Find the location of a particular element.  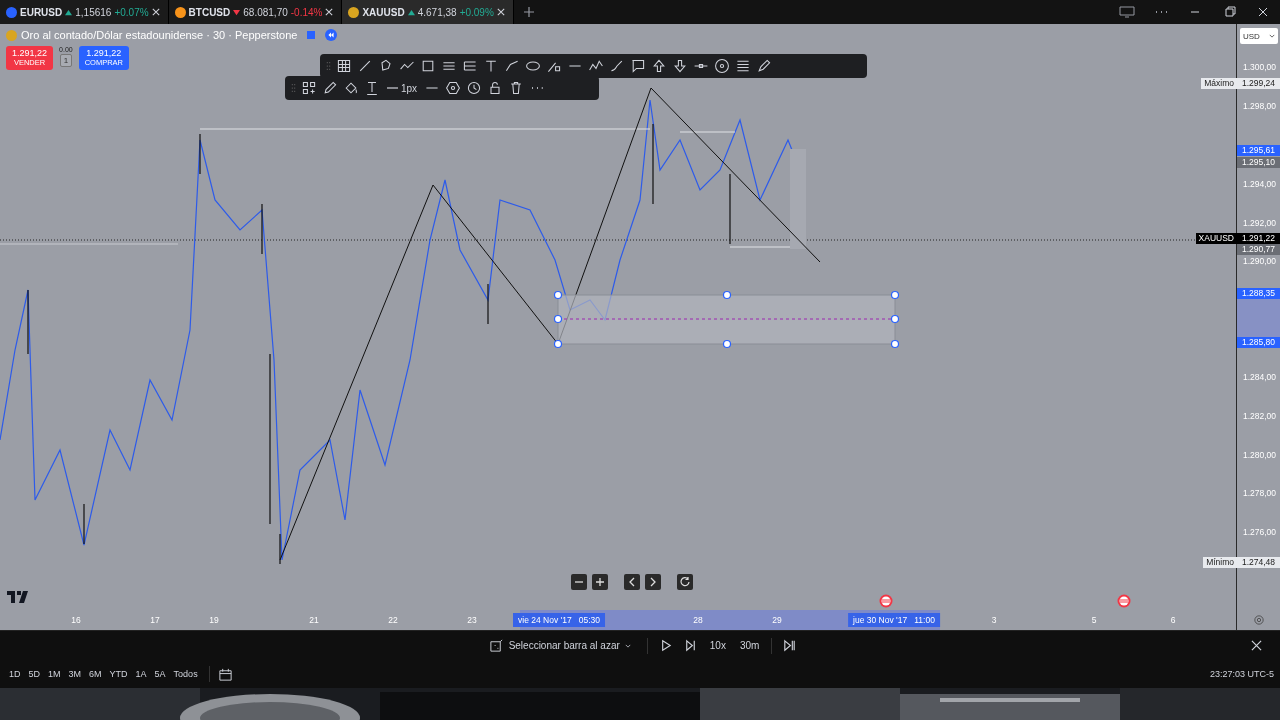

settings-icon is located at coordinates (1258, 620).